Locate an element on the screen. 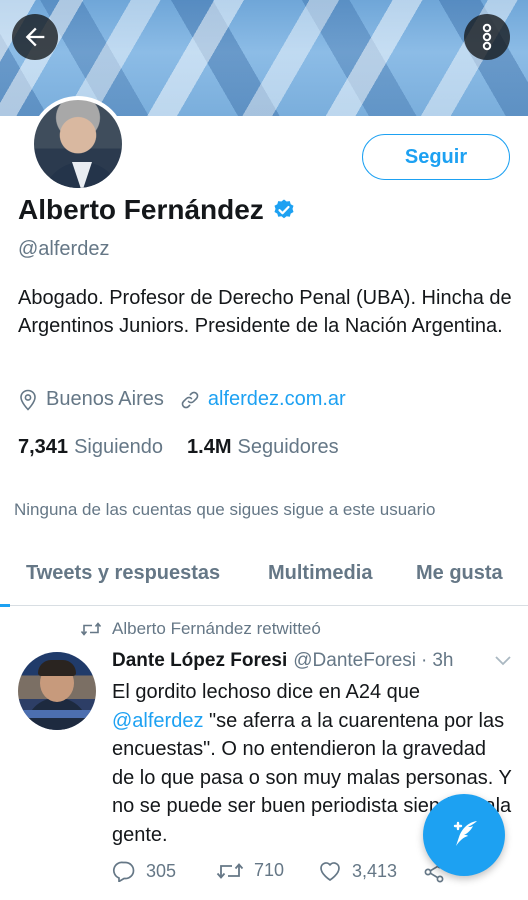 The height and width of the screenshot is (900, 528). follow-button-label: Seguir is located at coordinates (436, 156).